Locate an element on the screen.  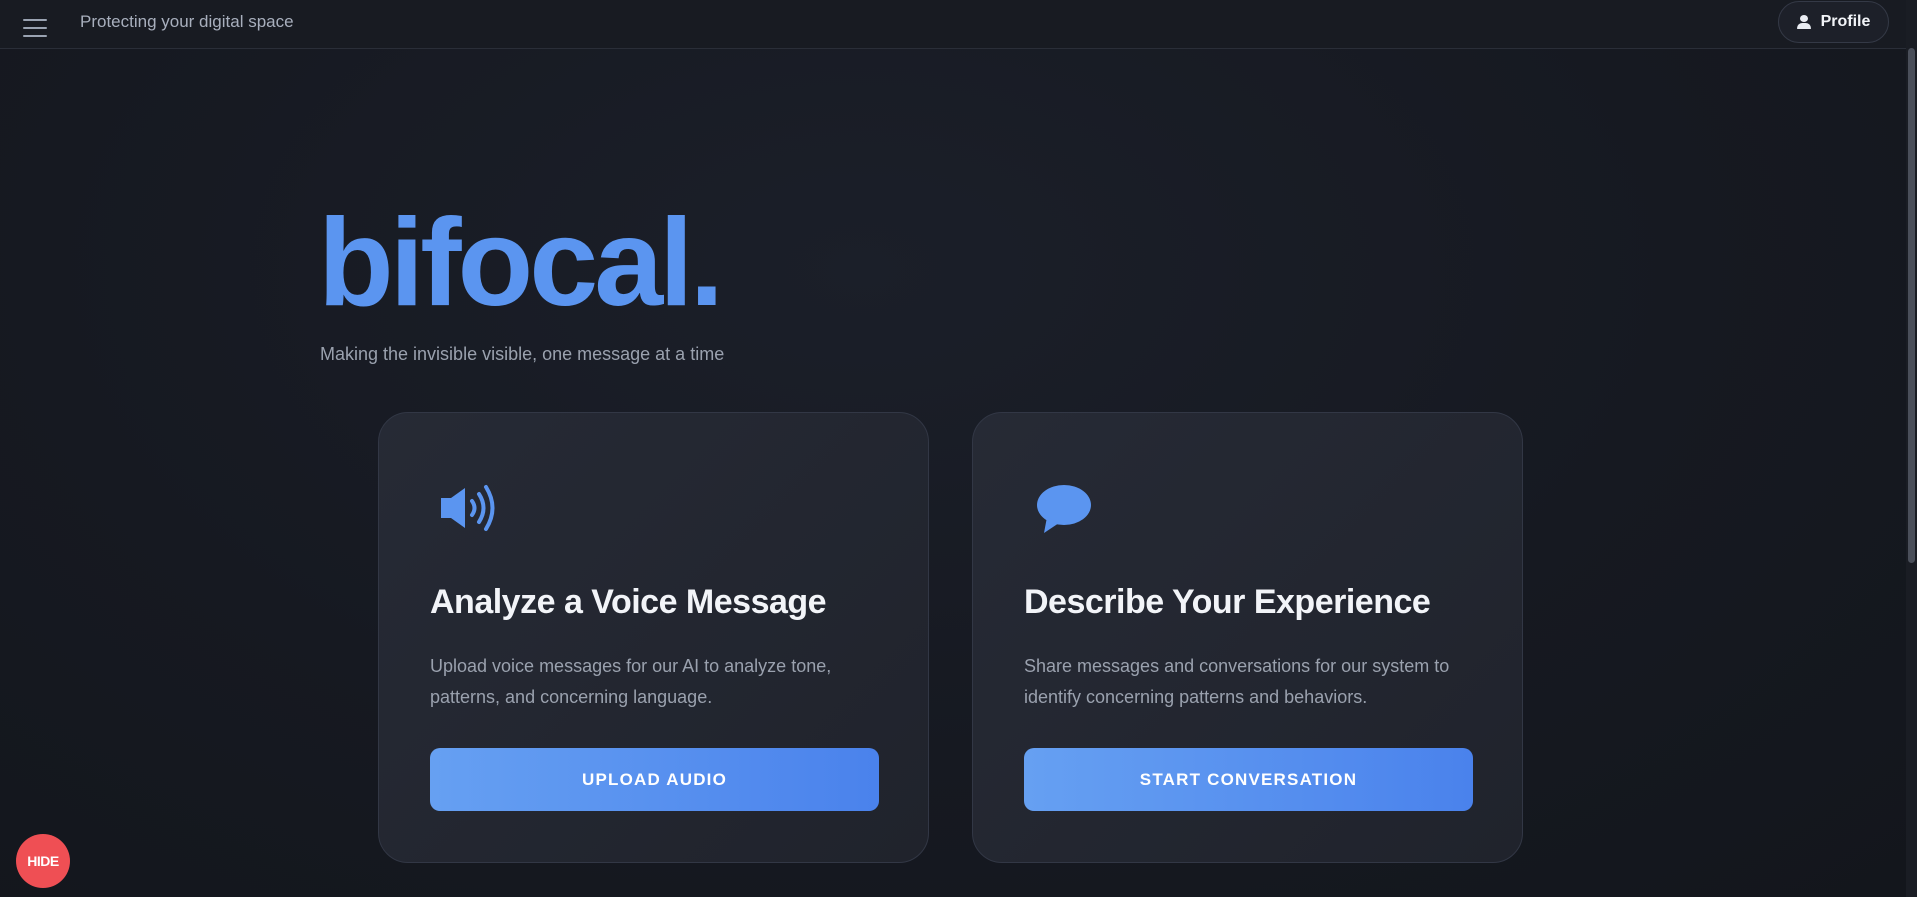
scrollbar-thumb is located at coordinates (1911, 305).